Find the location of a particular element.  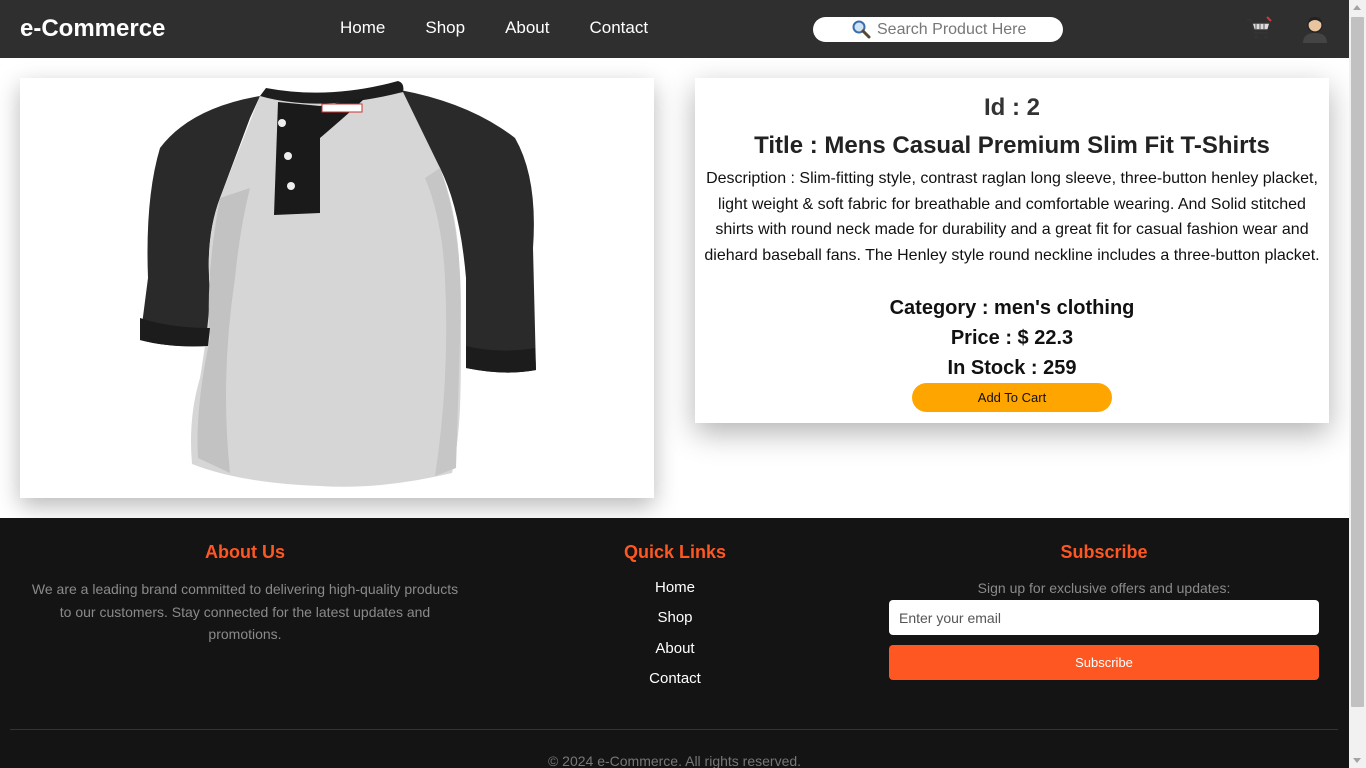

navbar: e-Commerce Home Shop About Contact is located at coordinates (674, 29).